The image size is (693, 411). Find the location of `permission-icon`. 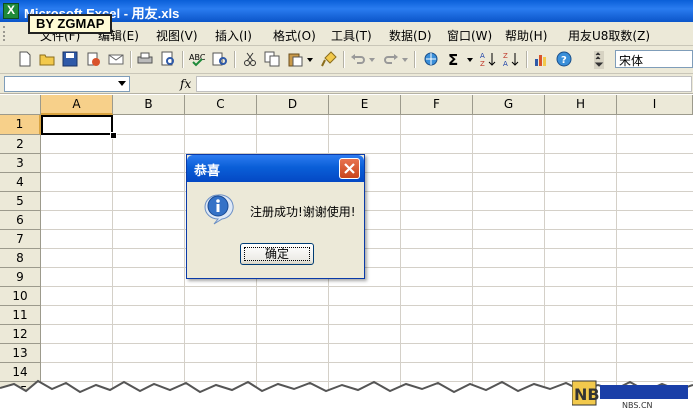

permission-icon is located at coordinates (93, 59).